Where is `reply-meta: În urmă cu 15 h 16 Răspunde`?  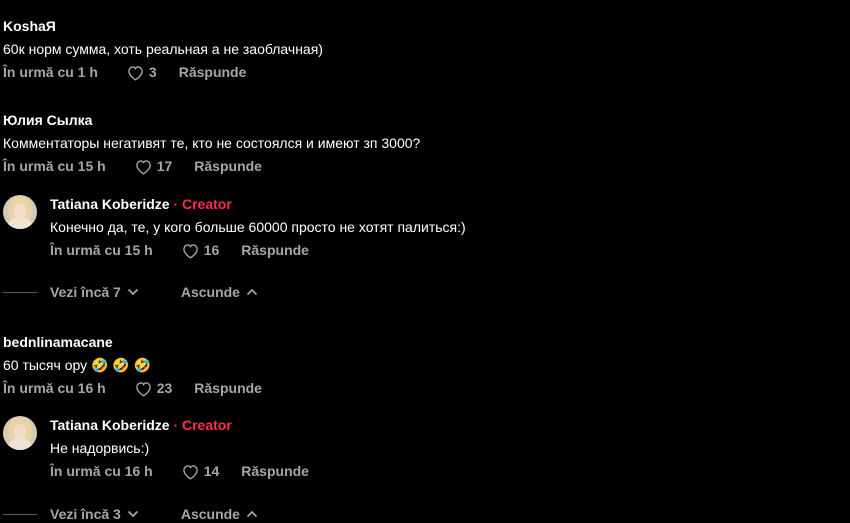
reply-meta: În urmă cu 15 h 16 Răspunde is located at coordinates (258, 250).